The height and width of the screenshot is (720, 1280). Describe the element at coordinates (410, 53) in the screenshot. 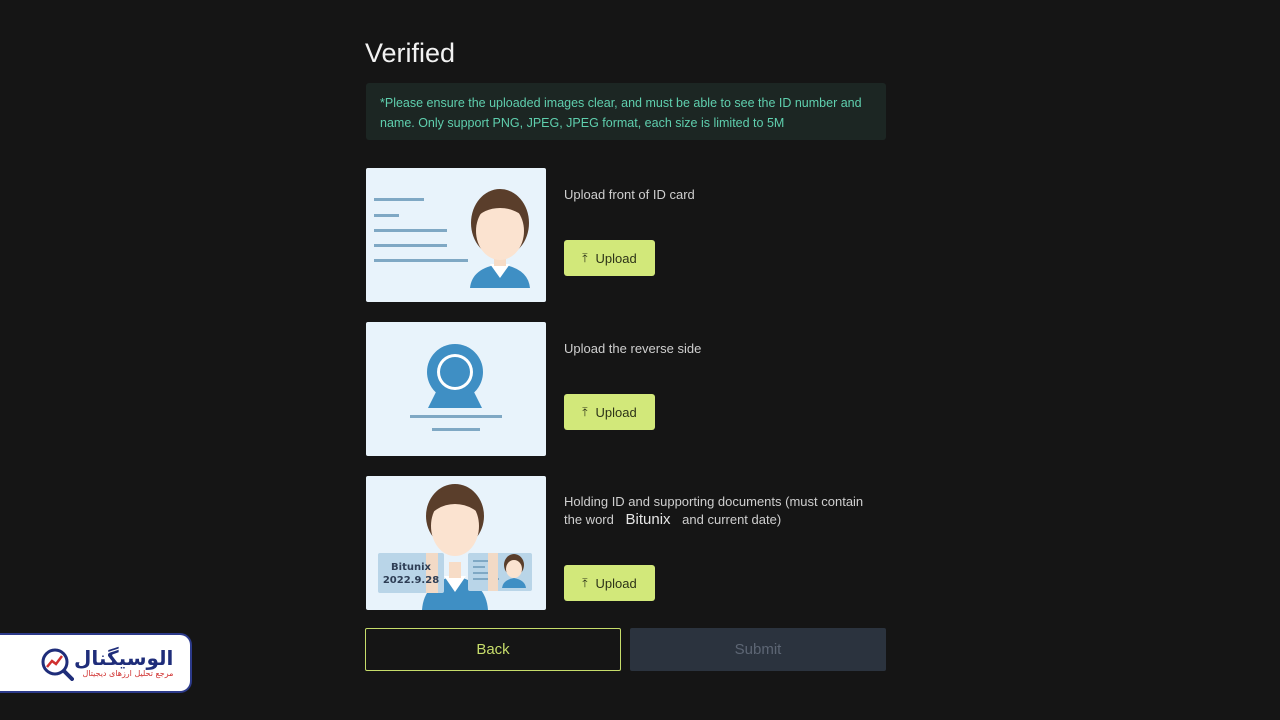

I see `page-title: Verified` at that location.